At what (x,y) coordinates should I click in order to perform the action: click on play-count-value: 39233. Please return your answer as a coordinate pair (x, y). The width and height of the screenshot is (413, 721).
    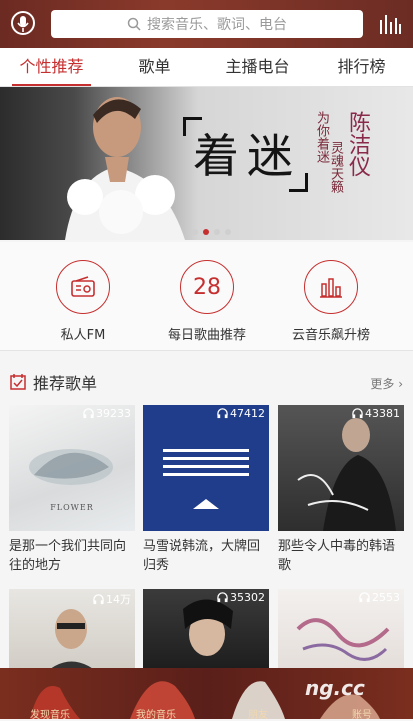
    Looking at the image, I should click on (113, 413).